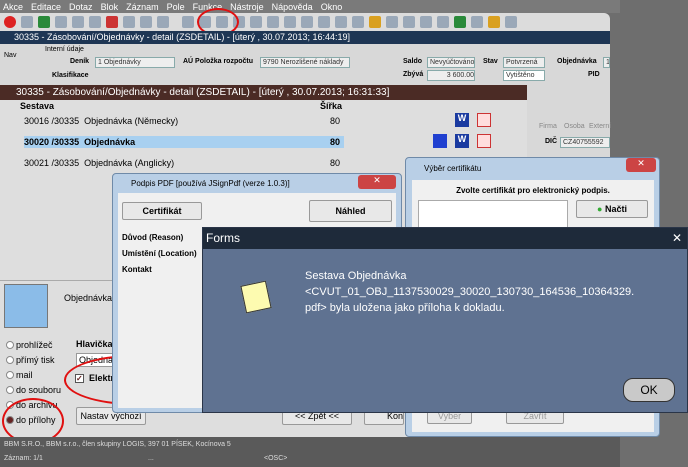 This screenshot has width=688, height=467. What do you see at coordinates (332, 7) in the screenshot?
I see `menu-okno: Okno` at bounding box center [332, 7].